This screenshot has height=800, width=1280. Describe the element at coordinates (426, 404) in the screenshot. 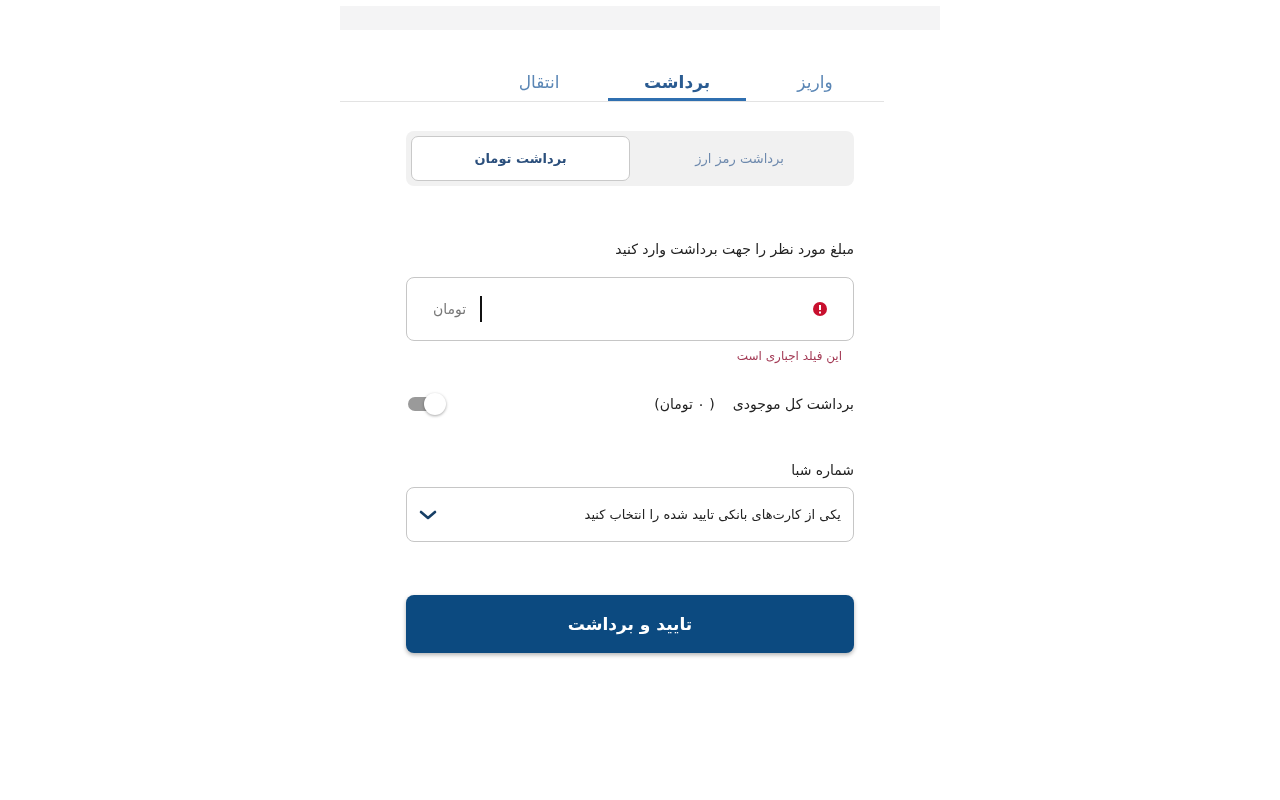

I see `toggle-switch` at that location.